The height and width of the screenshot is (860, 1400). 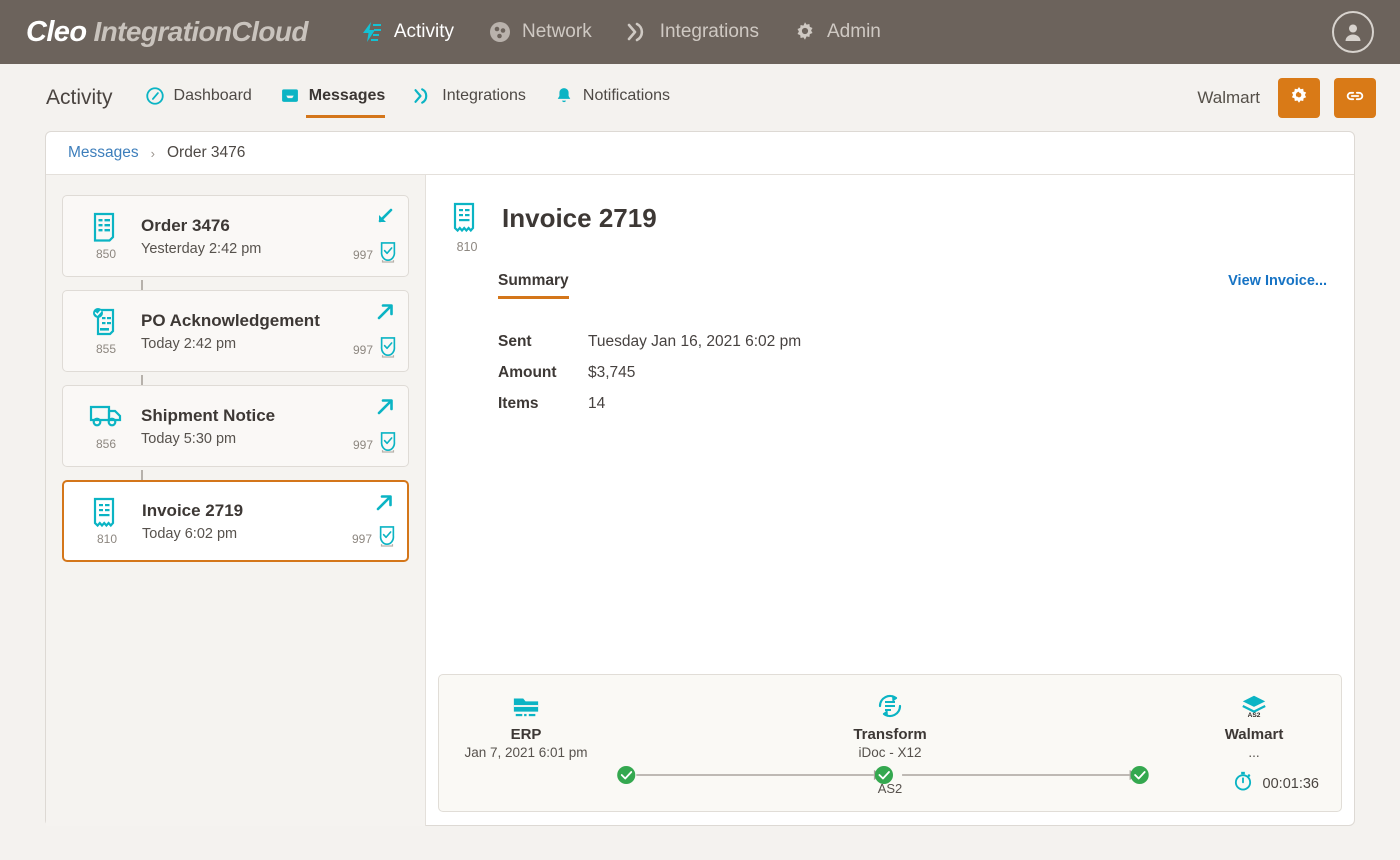 What do you see at coordinates (103, 153) in the screenshot?
I see `breadcrumb-link-messages: Messages` at bounding box center [103, 153].